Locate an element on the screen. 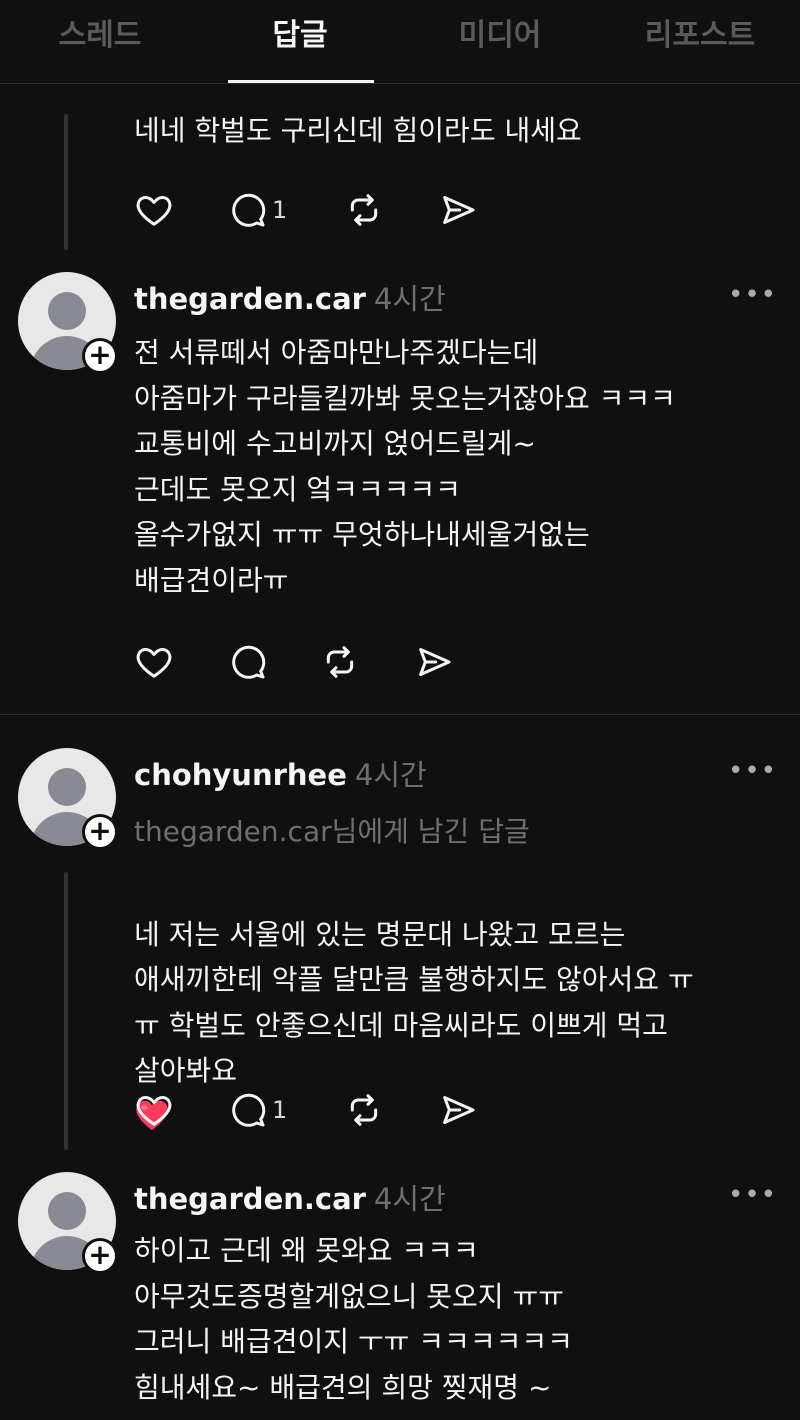  post-divider is located at coordinates (400, 714).